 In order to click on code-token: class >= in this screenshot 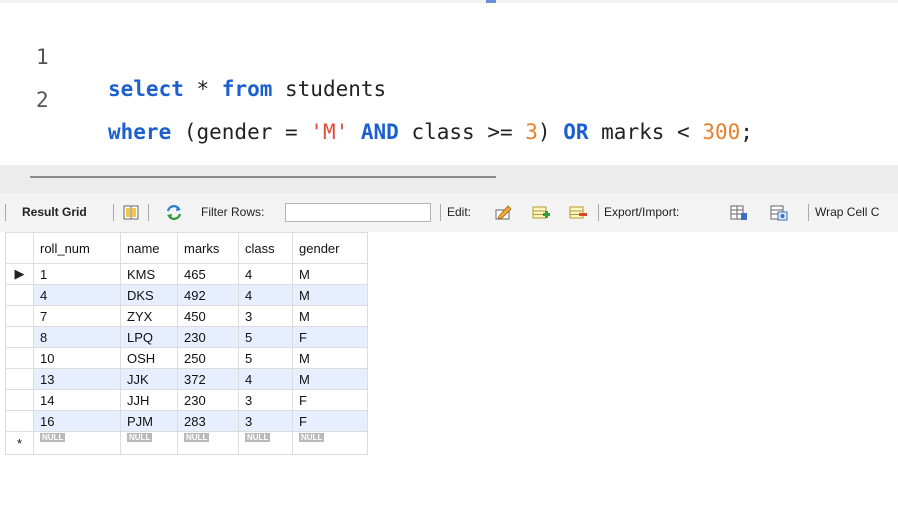, I will do `click(462, 132)`.